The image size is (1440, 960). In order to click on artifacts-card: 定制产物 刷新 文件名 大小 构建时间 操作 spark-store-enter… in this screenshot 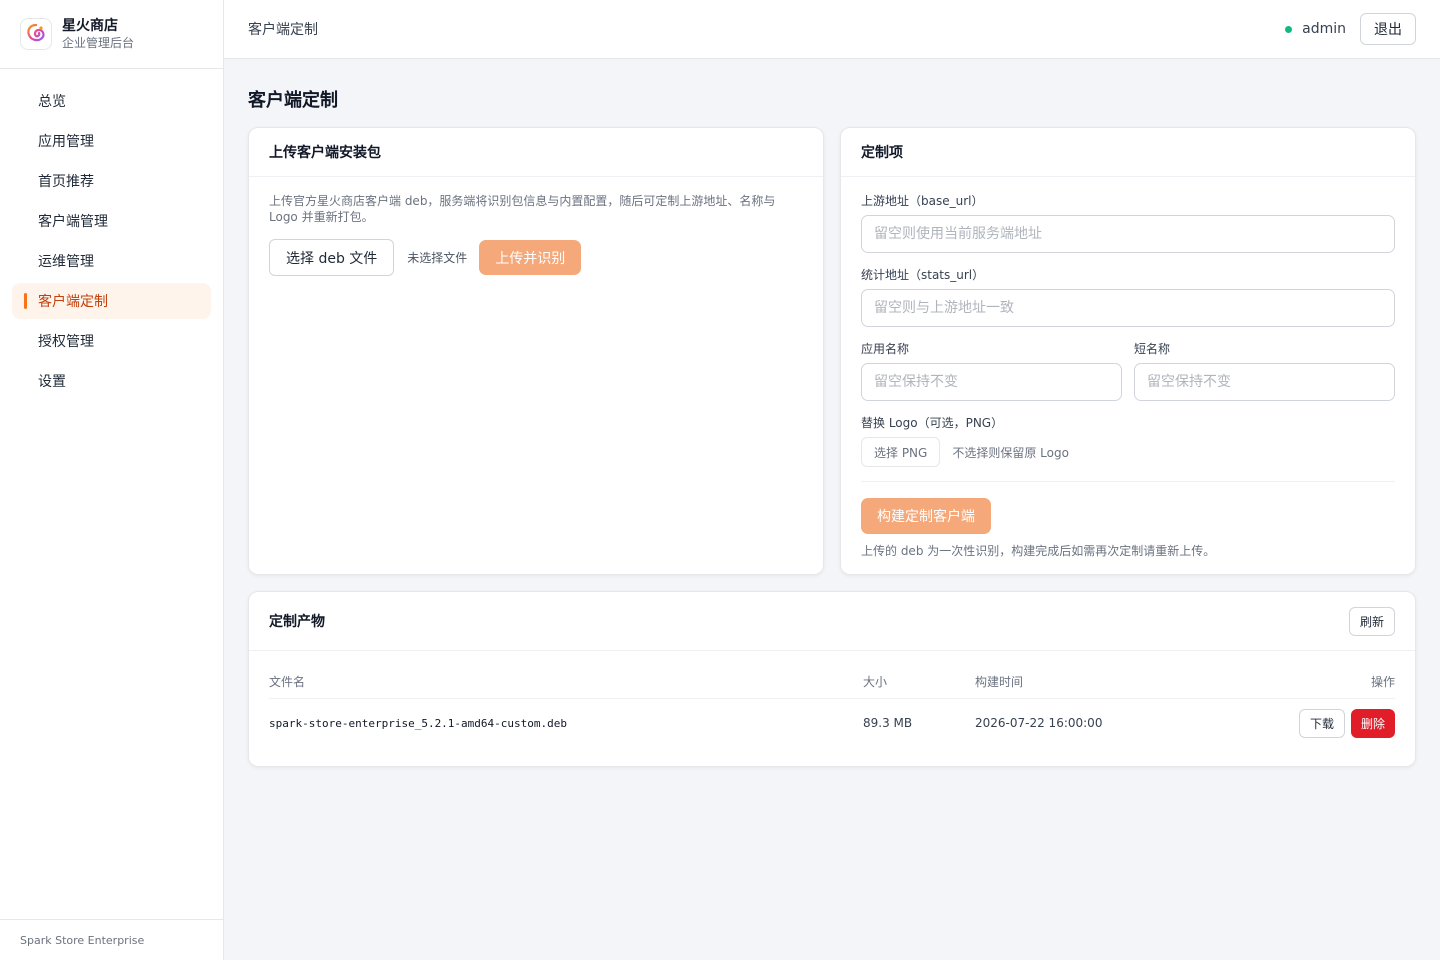, I will do `click(832, 679)`.